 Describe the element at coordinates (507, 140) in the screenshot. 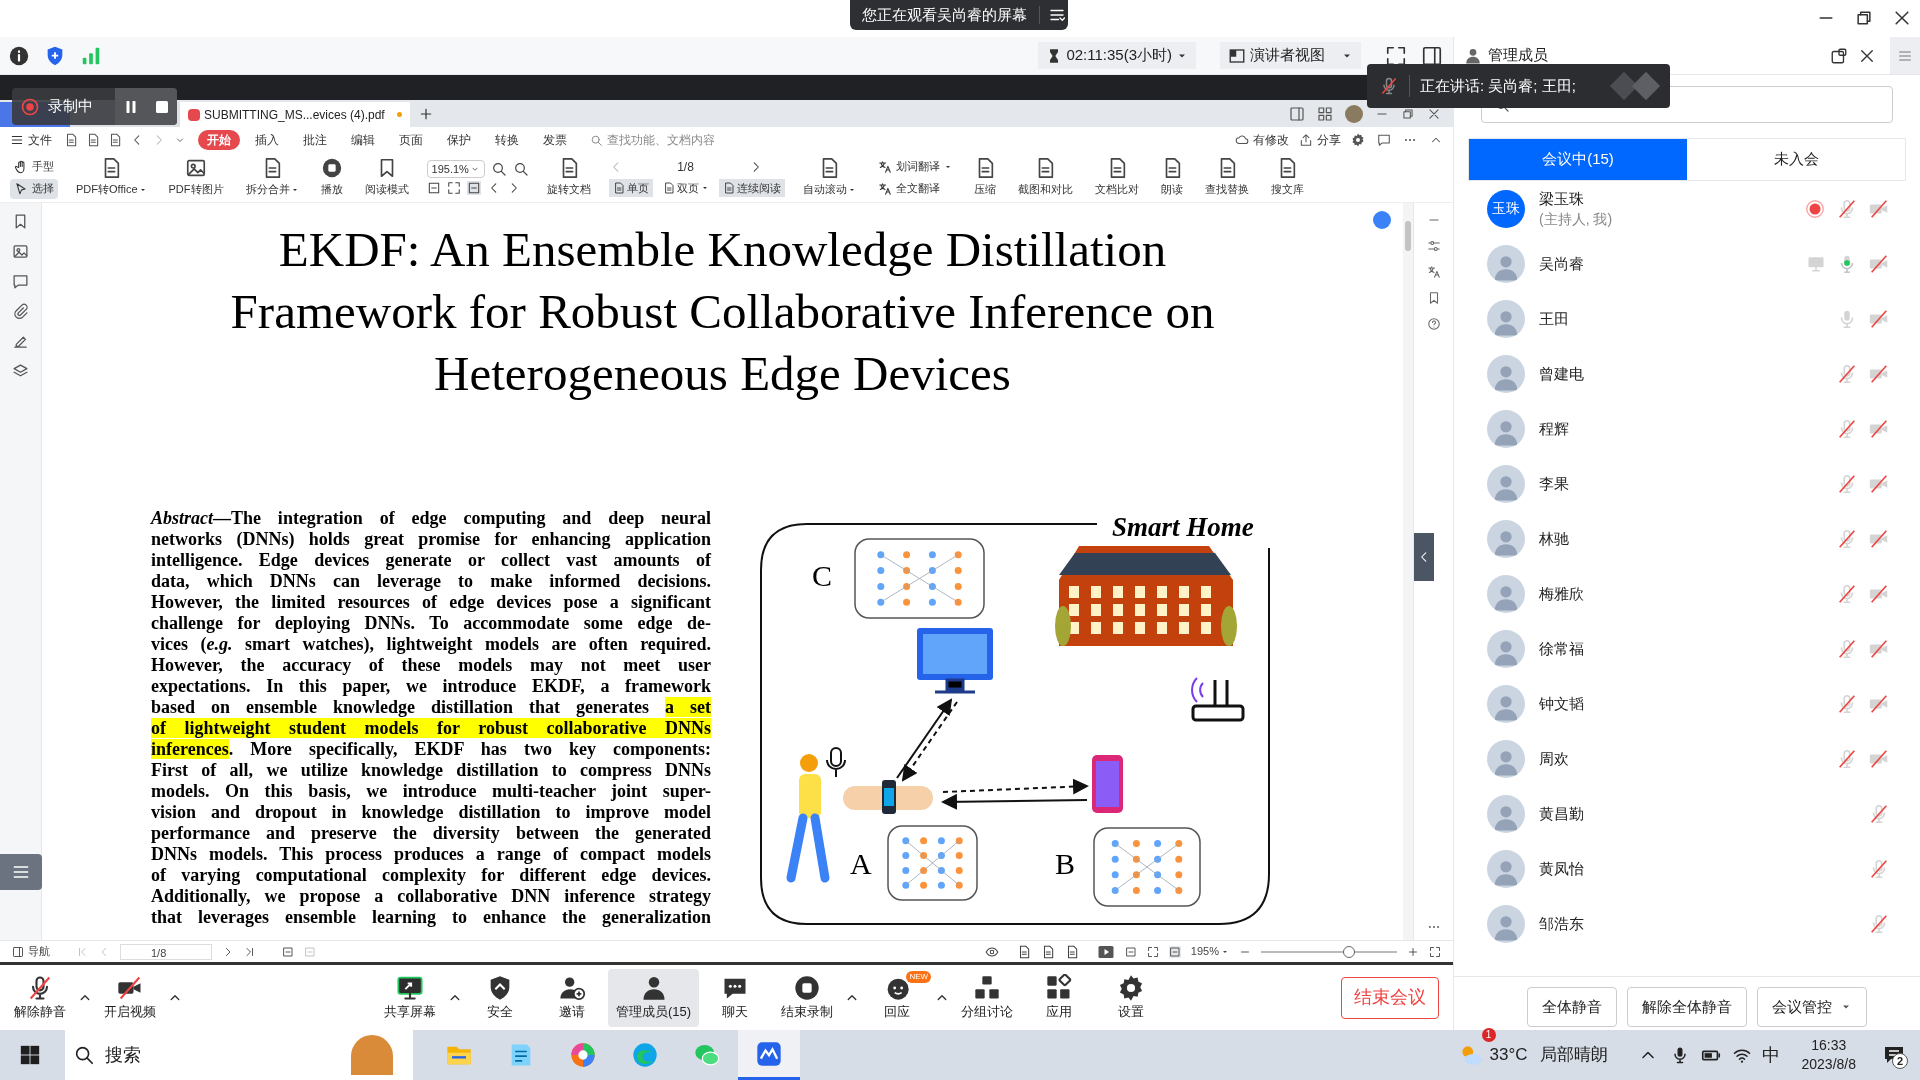

I see `ribbon-tab: 转换` at that location.